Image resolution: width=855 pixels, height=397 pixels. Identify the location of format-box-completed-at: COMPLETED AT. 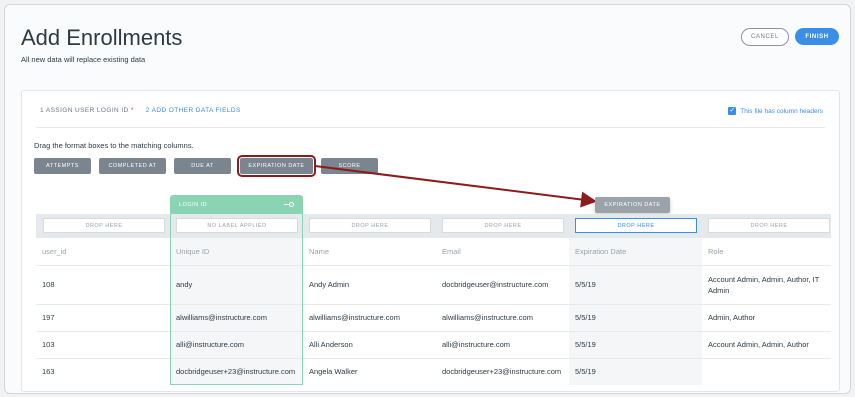
(132, 166).